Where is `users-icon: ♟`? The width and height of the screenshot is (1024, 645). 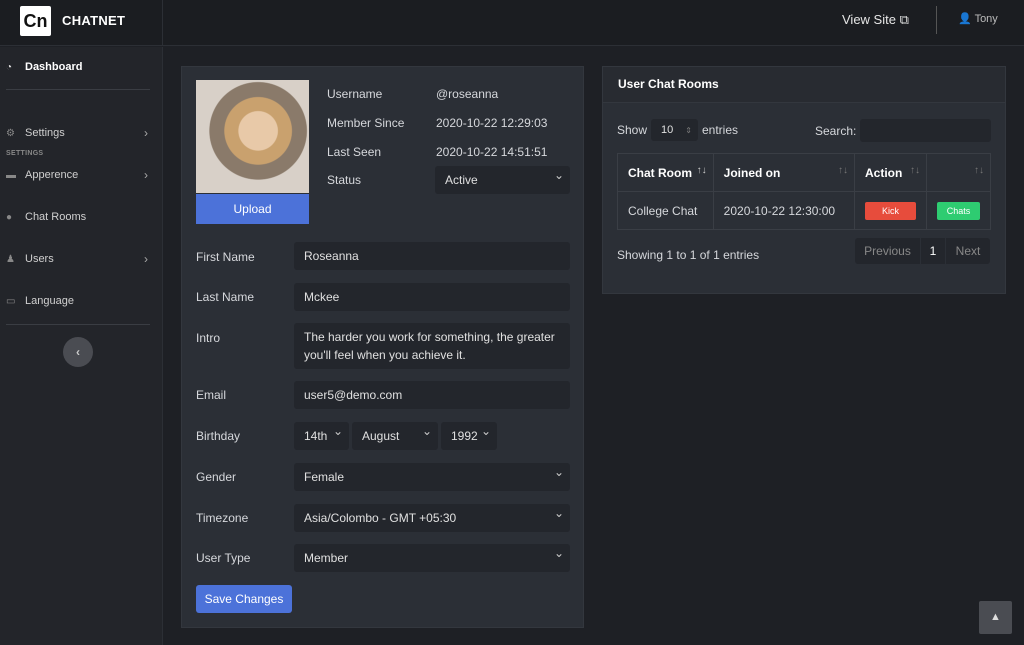 users-icon: ♟ is located at coordinates (10, 259).